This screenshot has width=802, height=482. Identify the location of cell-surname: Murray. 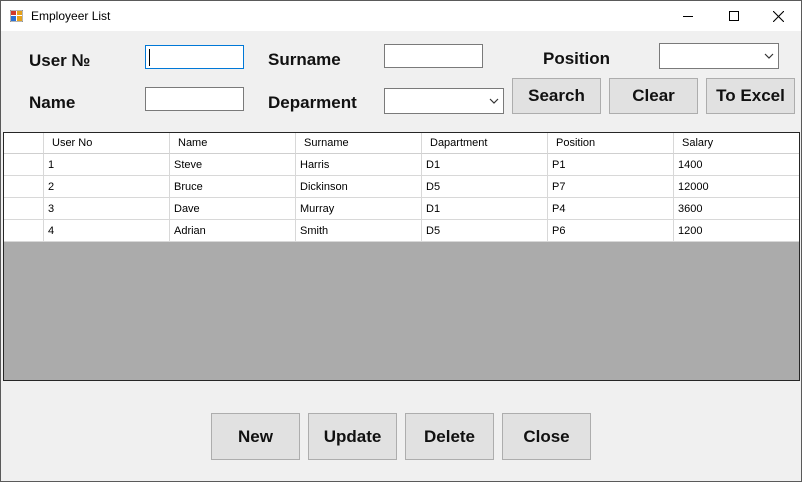
(359, 209).